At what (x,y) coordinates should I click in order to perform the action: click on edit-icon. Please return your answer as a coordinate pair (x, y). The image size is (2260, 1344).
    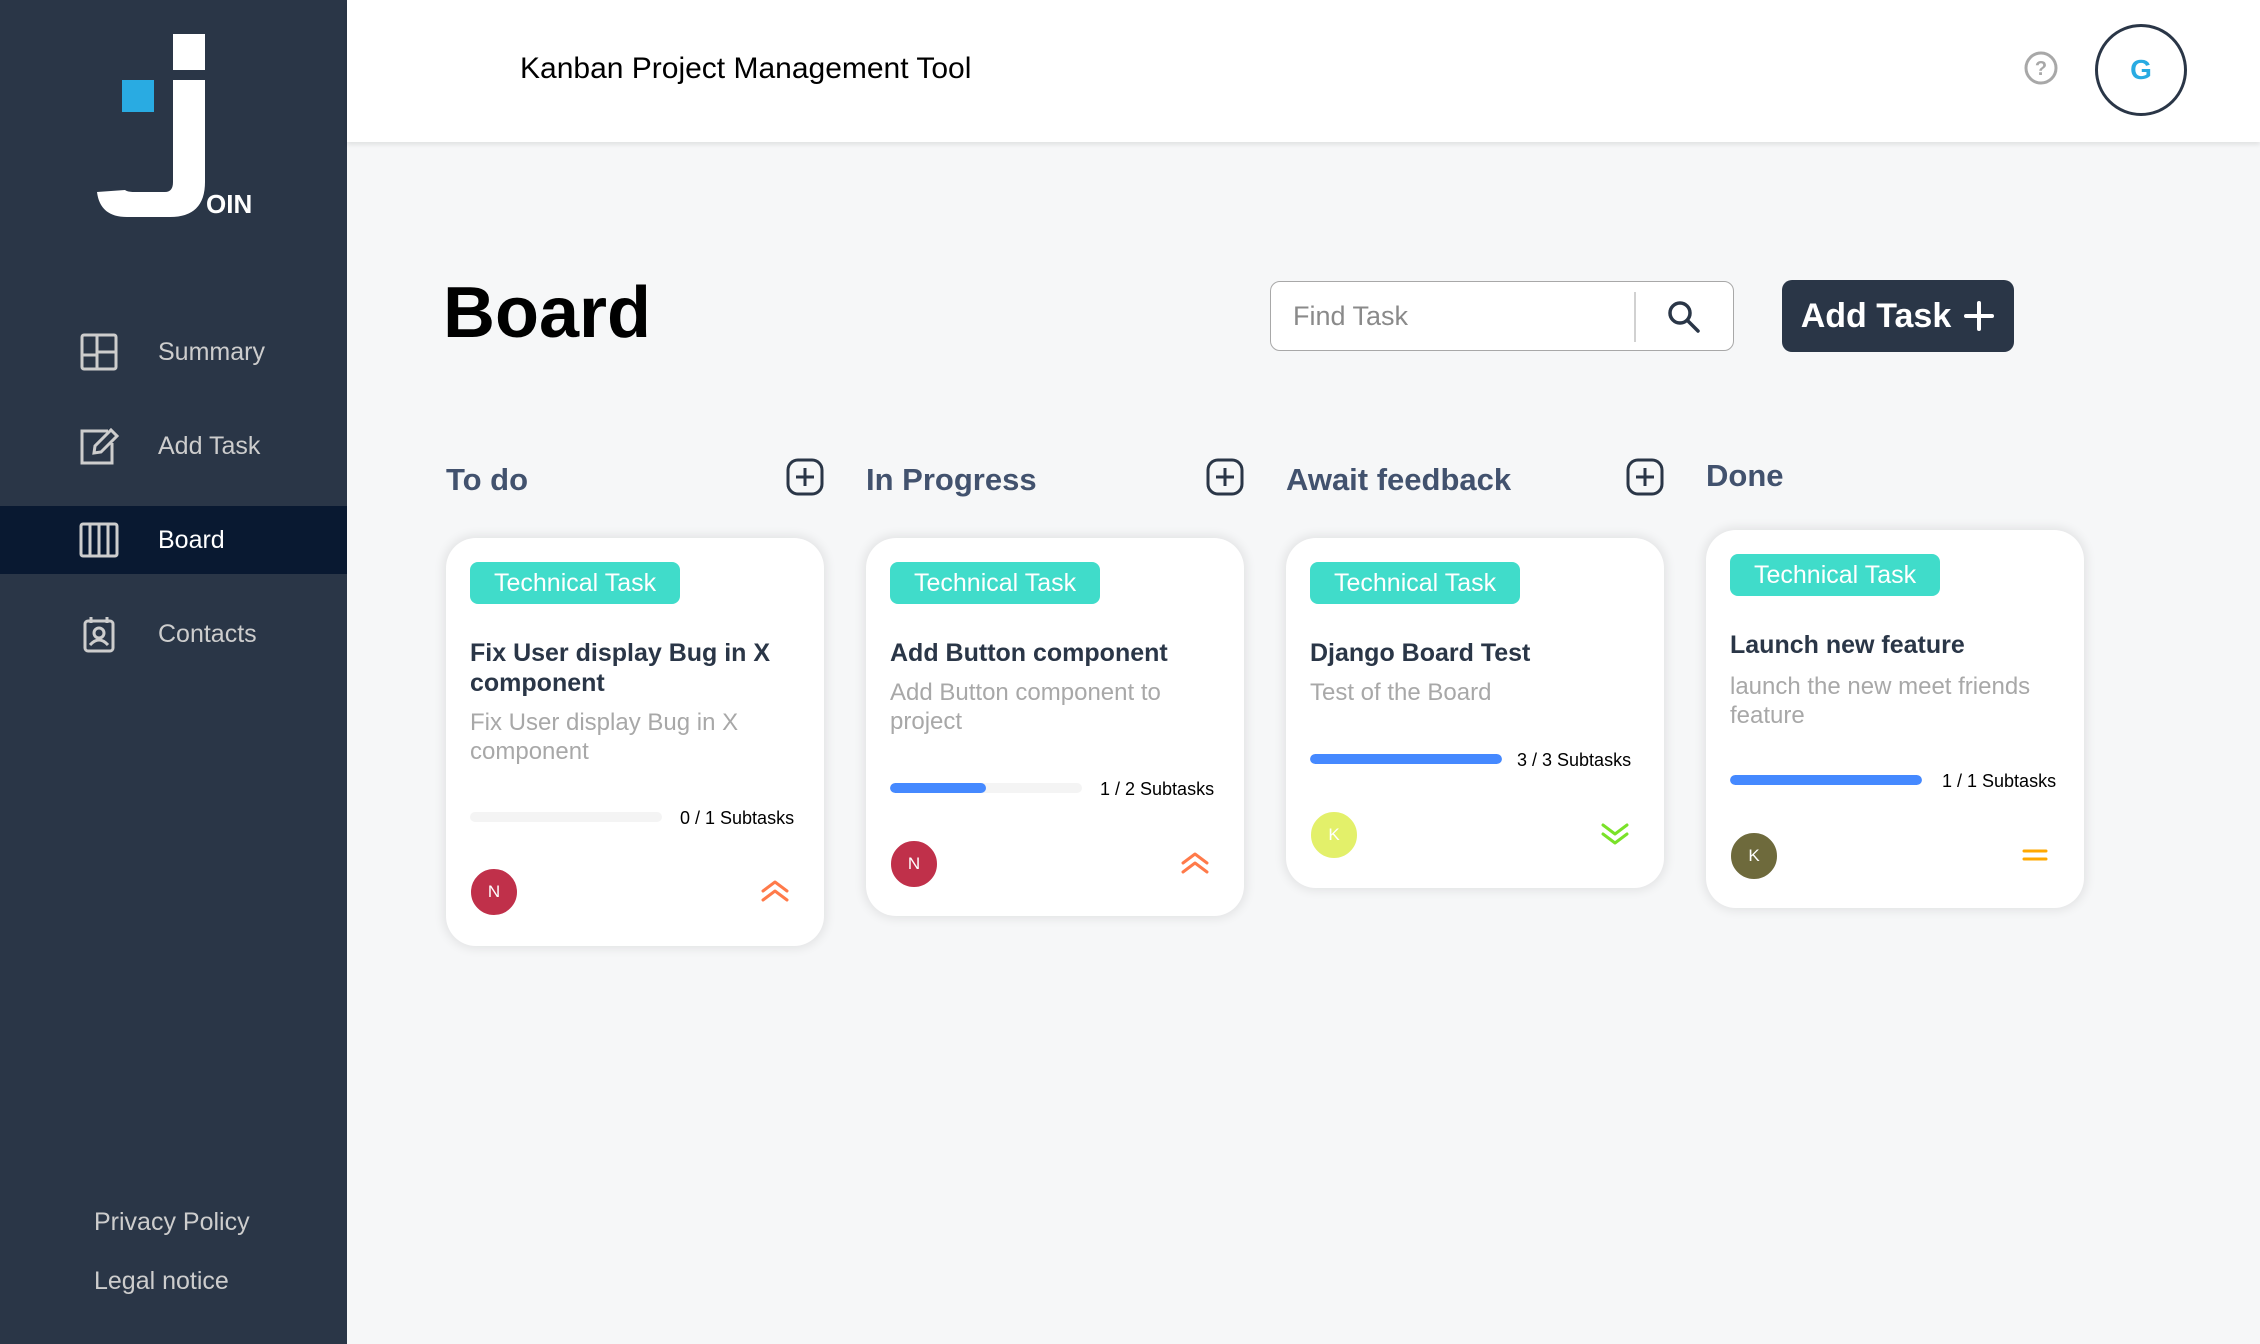
    Looking at the image, I should click on (99, 446).